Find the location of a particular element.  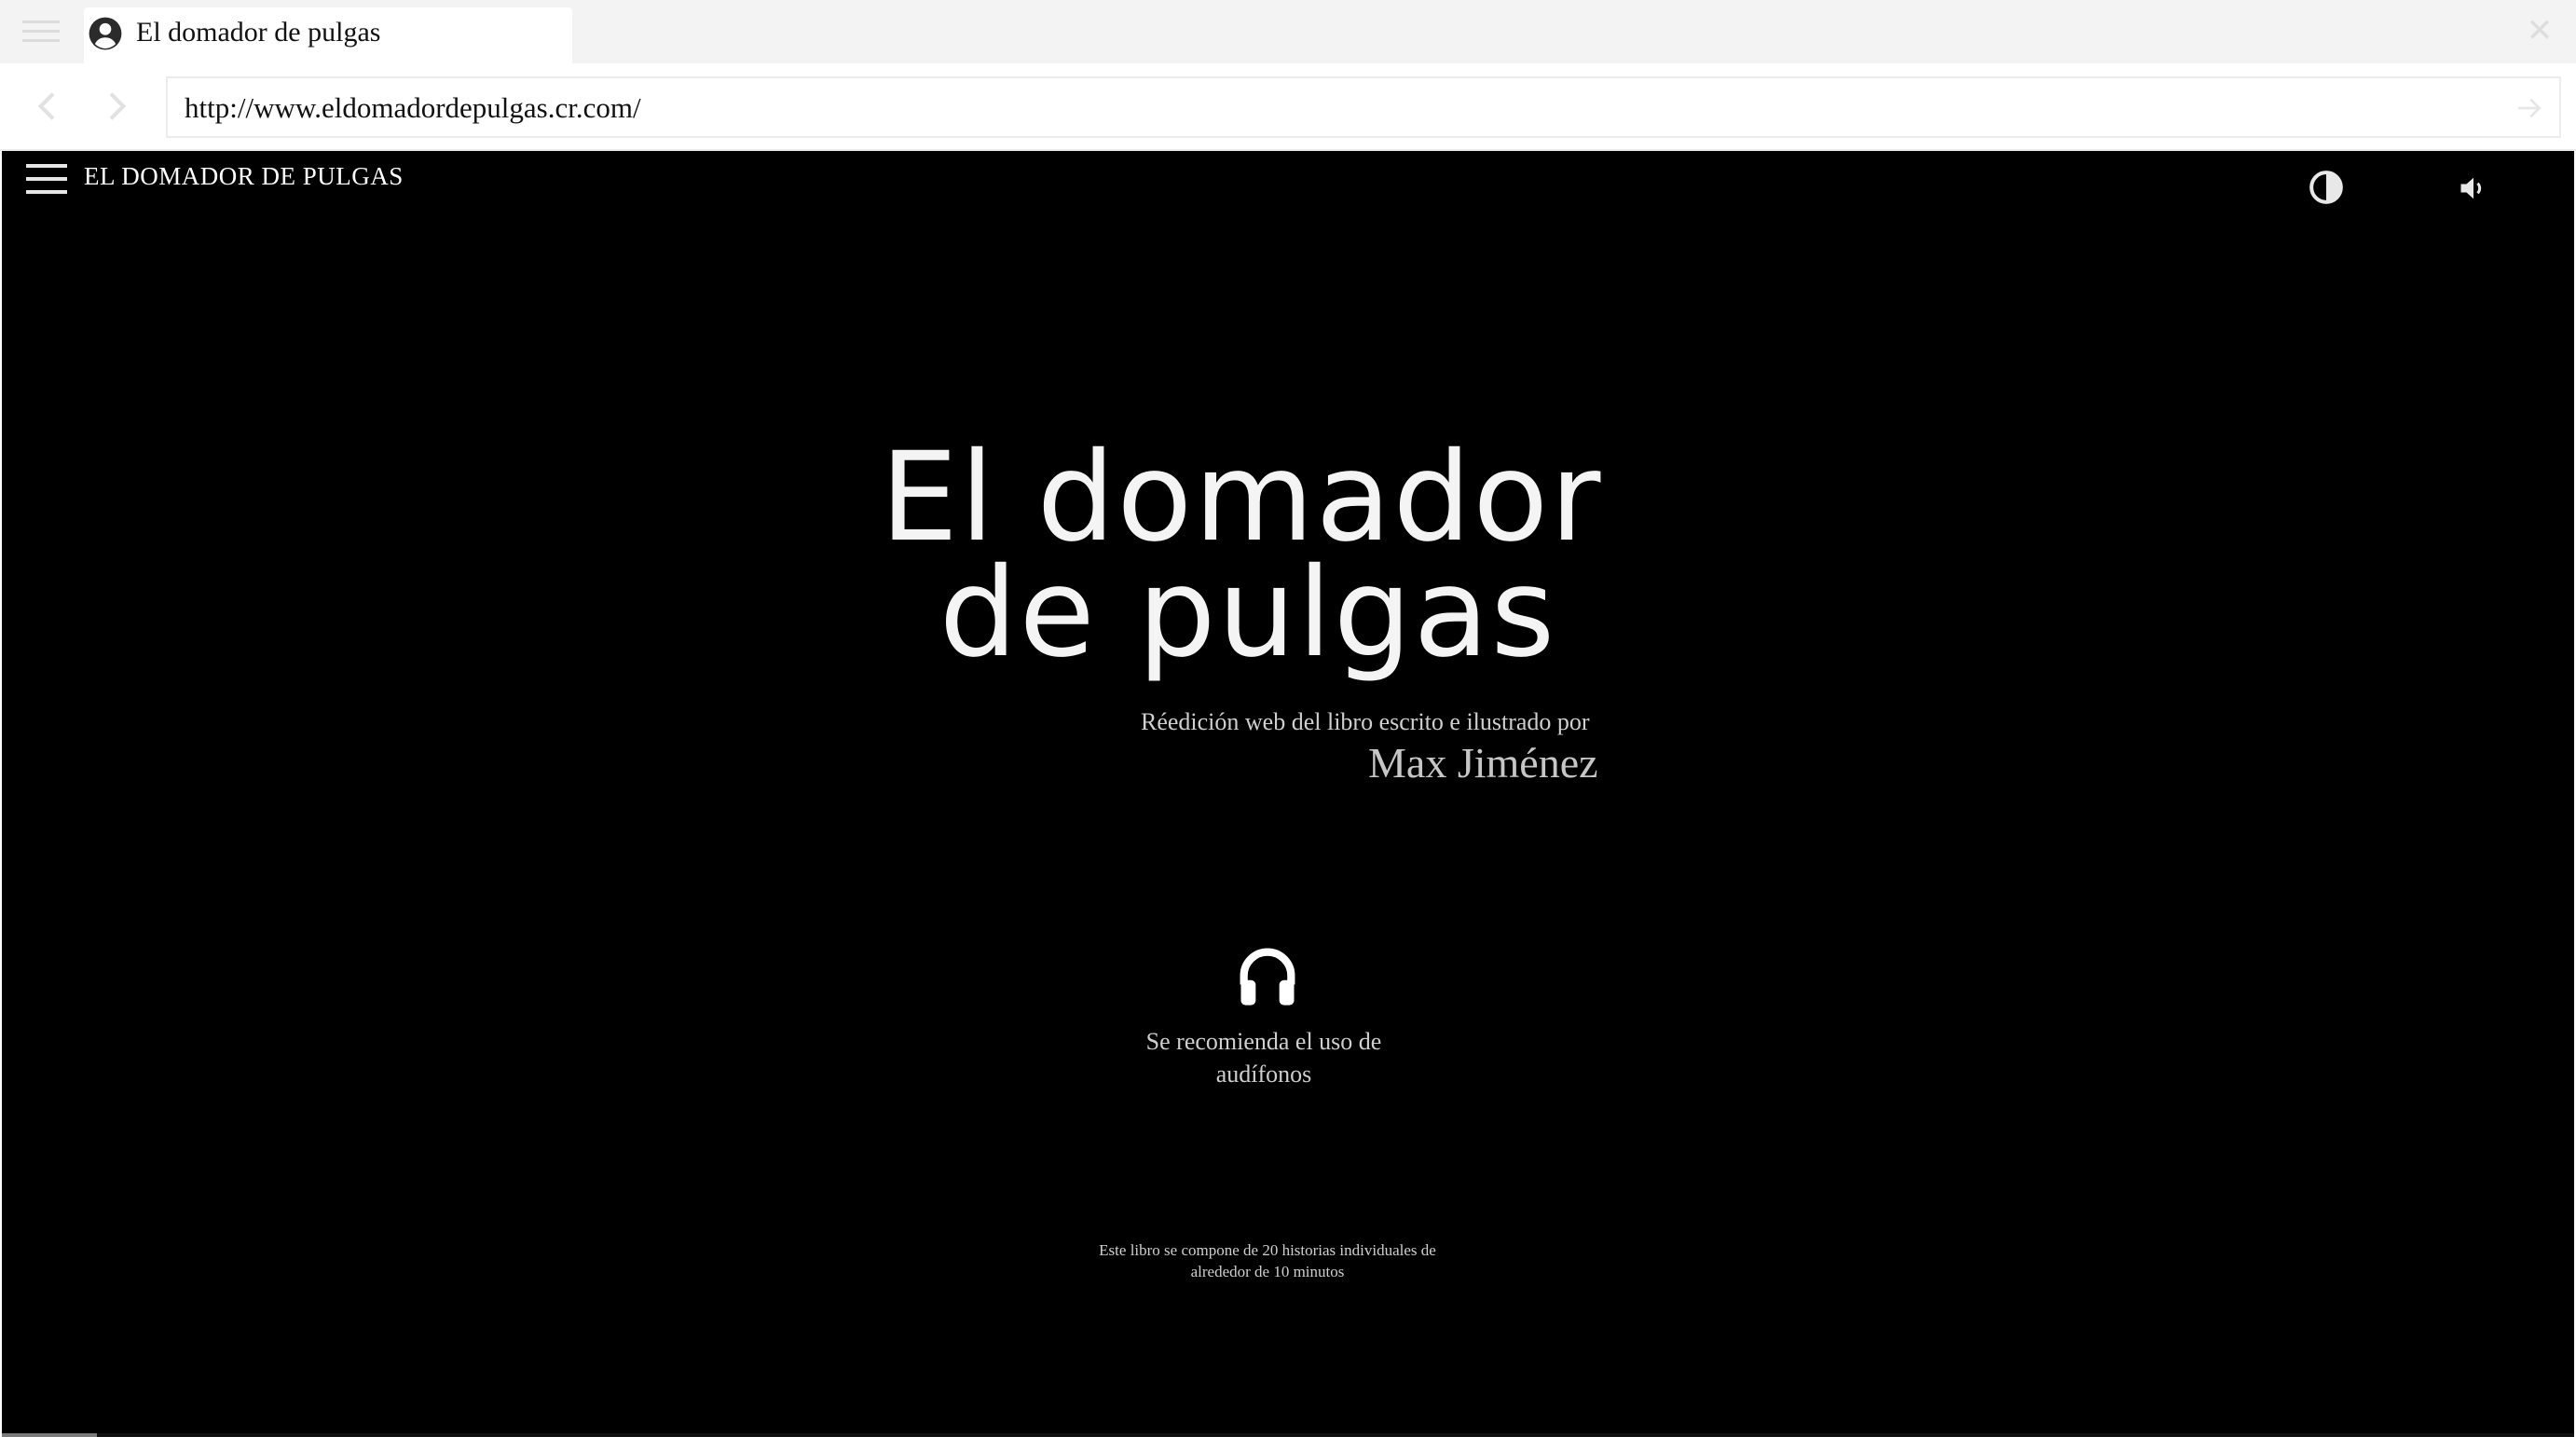

browser-tab: El domador de pulgas is located at coordinates (328, 35).